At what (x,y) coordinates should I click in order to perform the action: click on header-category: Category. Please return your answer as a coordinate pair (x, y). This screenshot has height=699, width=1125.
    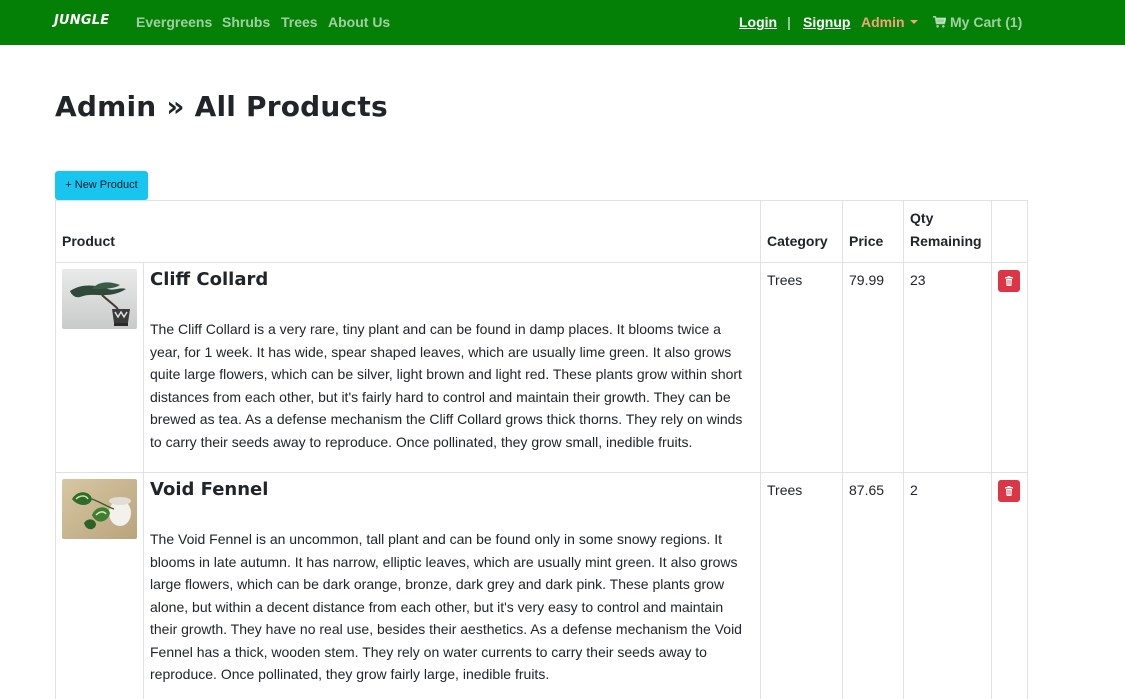
    Looking at the image, I should click on (802, 231).